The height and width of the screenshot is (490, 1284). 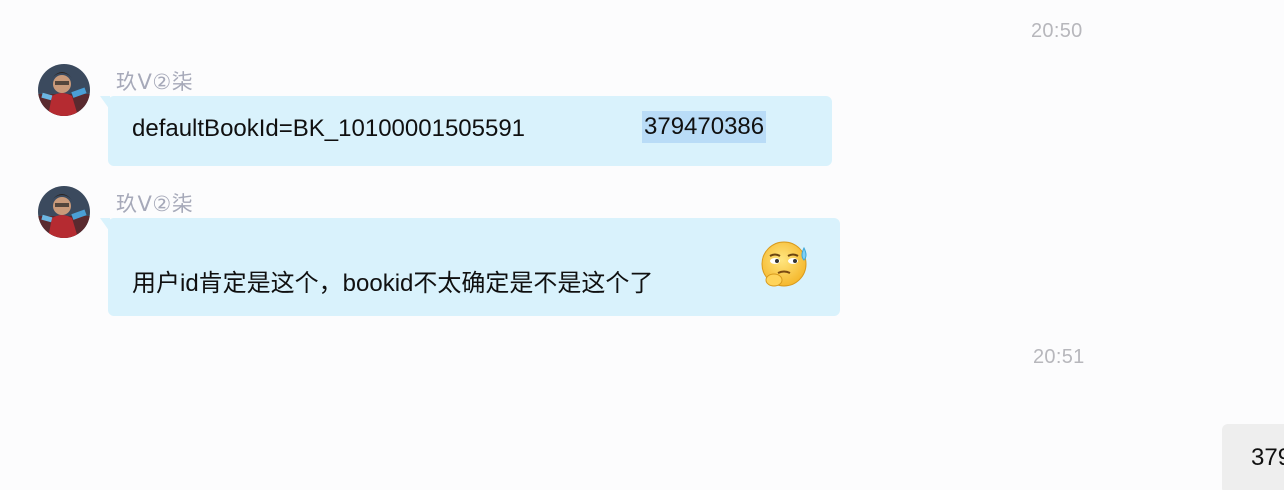 I want to click on outgoing-message-bubble: 379, so click(x=1253, y=457).